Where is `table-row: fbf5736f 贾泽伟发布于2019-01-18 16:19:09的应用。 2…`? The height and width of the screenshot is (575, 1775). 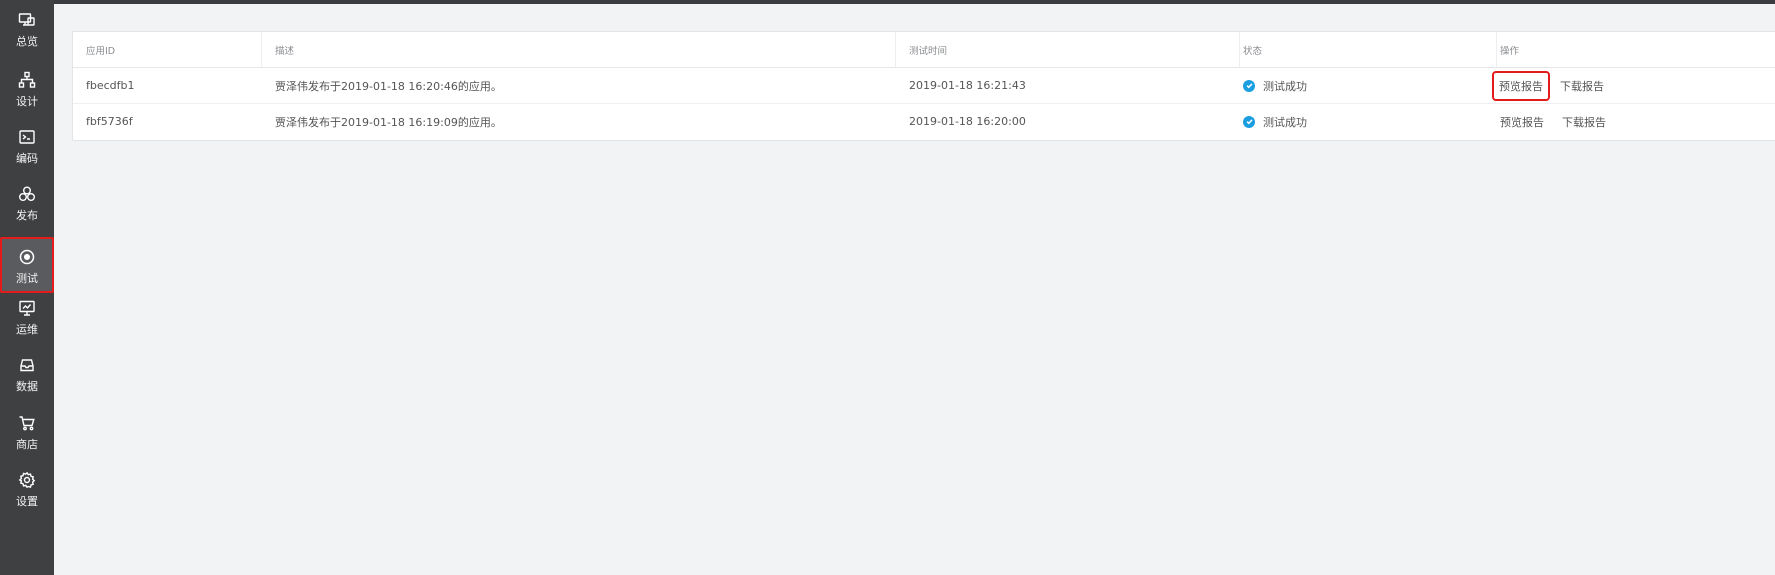
table-row: fbf5736f 贾泽伟发布于2019-01-18 16:19:09的应用。 2… is located at coordinates (924, 121).